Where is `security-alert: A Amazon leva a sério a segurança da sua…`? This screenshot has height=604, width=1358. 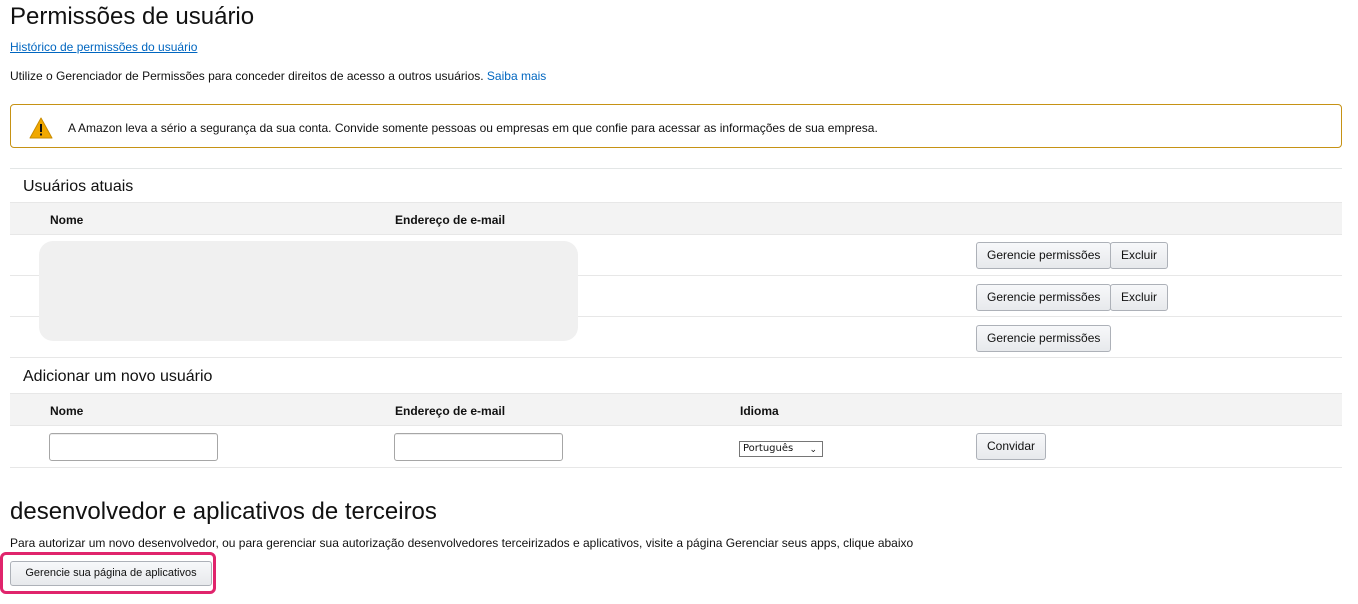
security-alert: A Amazon leva a sério a segurança da sua… is located at coordinates (676, 126).